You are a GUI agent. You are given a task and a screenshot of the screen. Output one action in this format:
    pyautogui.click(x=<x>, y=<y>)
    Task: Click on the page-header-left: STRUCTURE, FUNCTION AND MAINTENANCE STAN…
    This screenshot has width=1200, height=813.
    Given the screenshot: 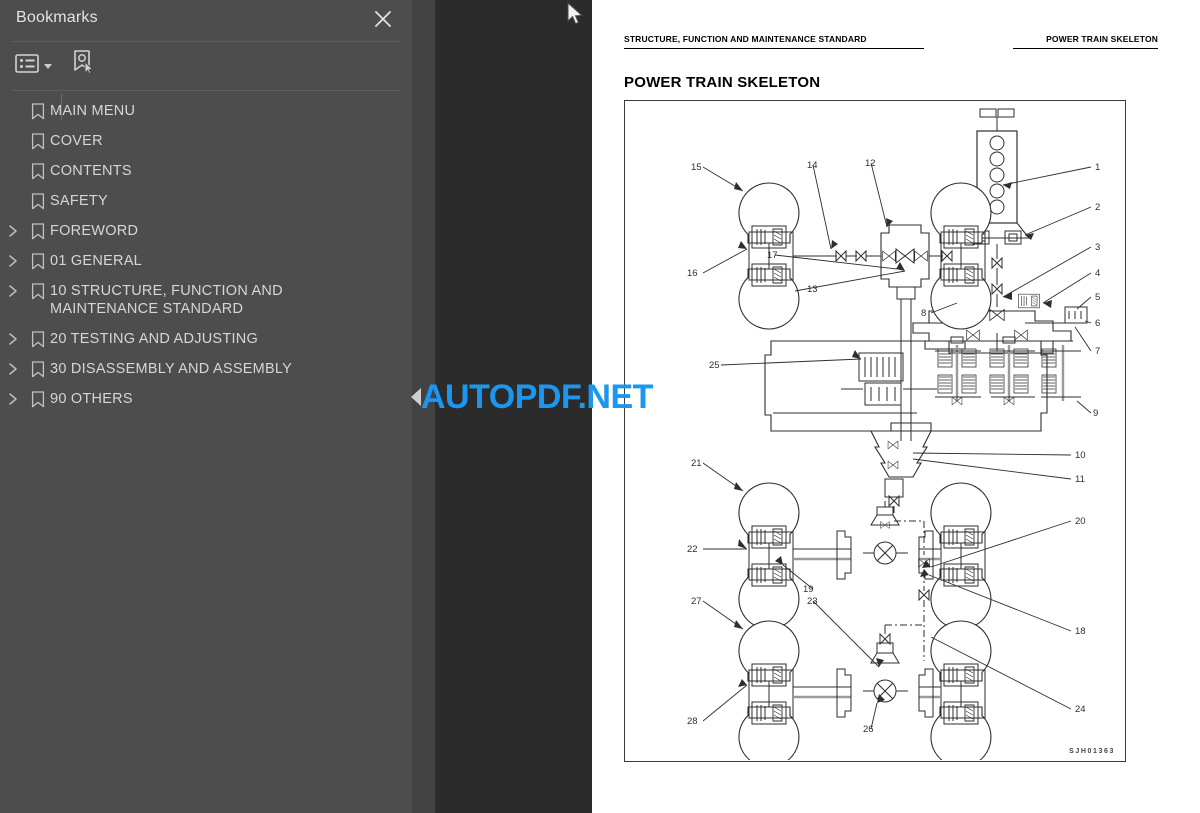 What is the action you would take?
    pyautogui.click(x=745, y=39)
    